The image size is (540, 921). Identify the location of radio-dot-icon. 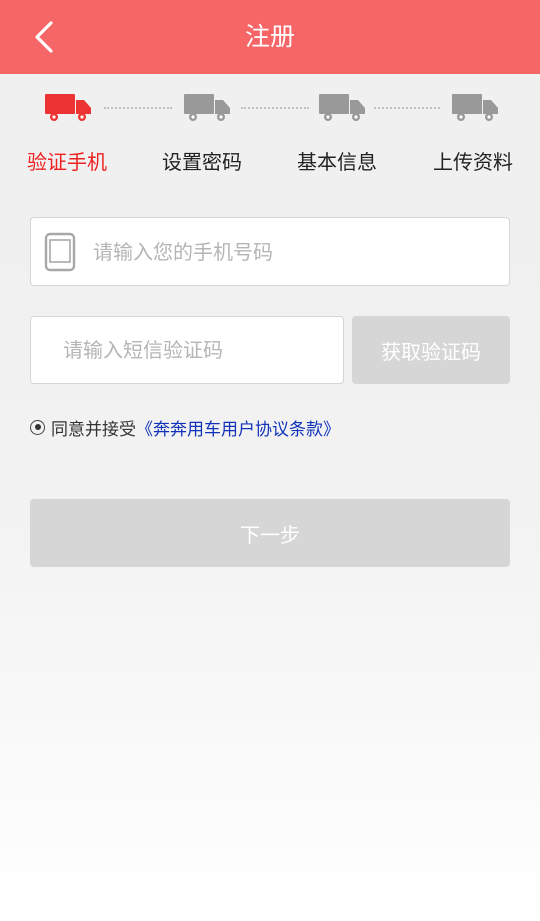
(37, 427).